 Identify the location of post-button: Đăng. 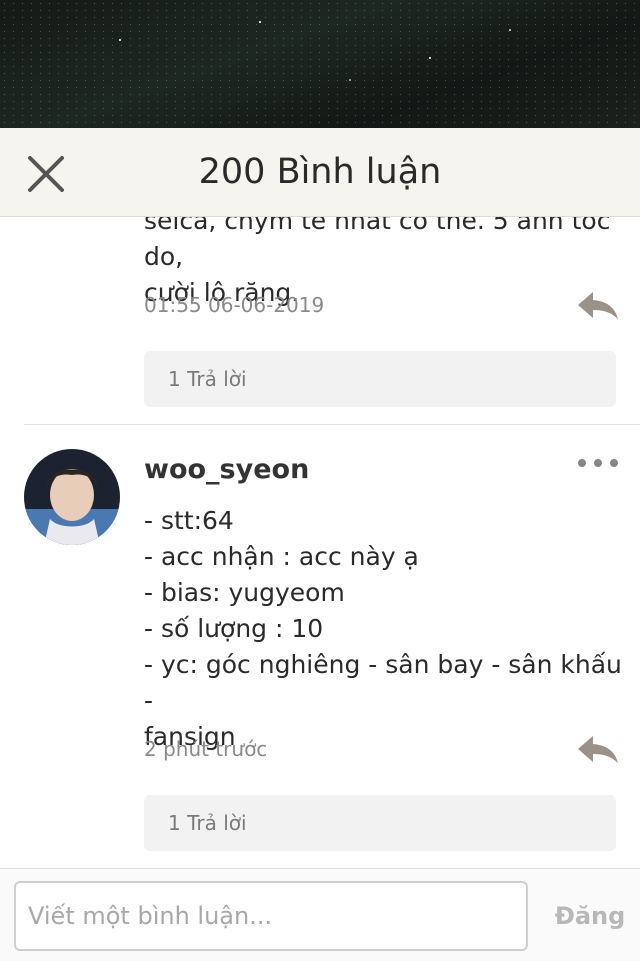
(590, 916).